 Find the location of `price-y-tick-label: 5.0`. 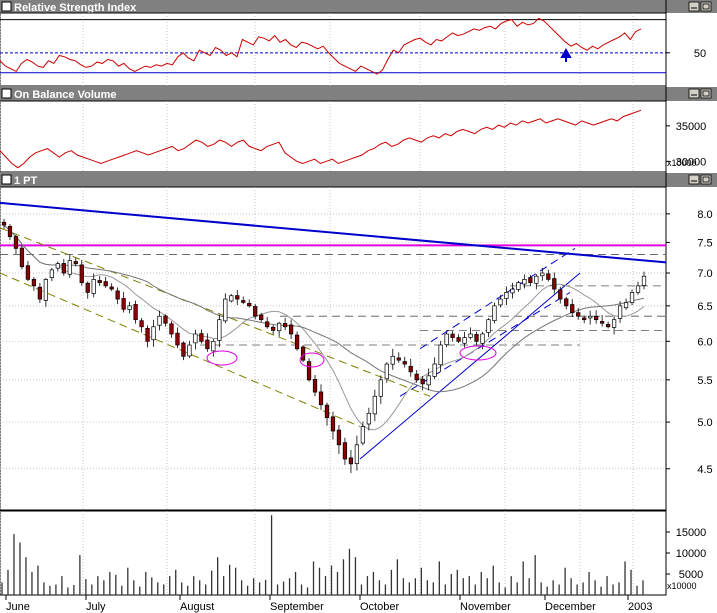

price-y-tick-label: 5.0 is located at coordinates (704, 423).